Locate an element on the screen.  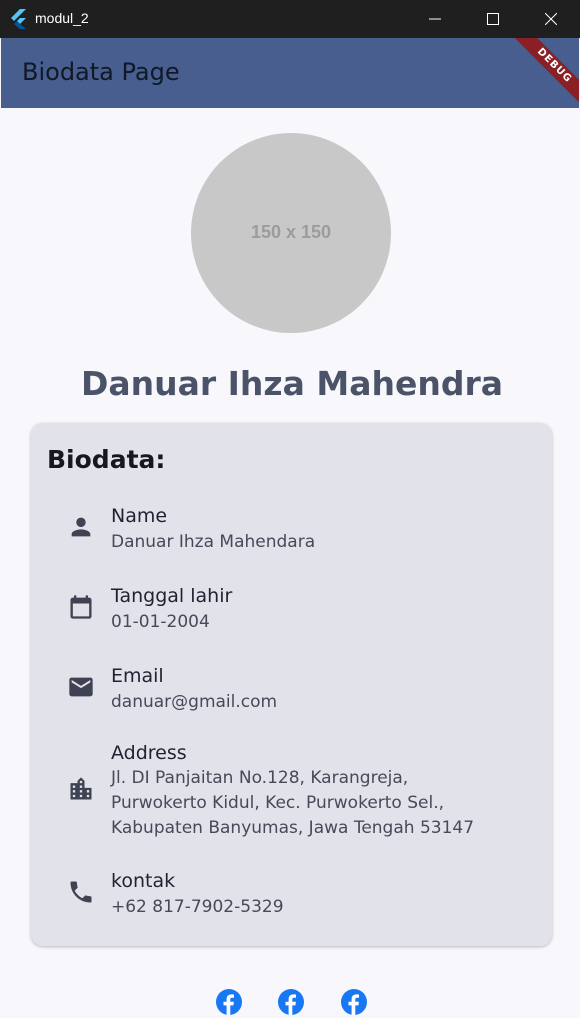
calendar-icon is located at coordinates (81, 607).